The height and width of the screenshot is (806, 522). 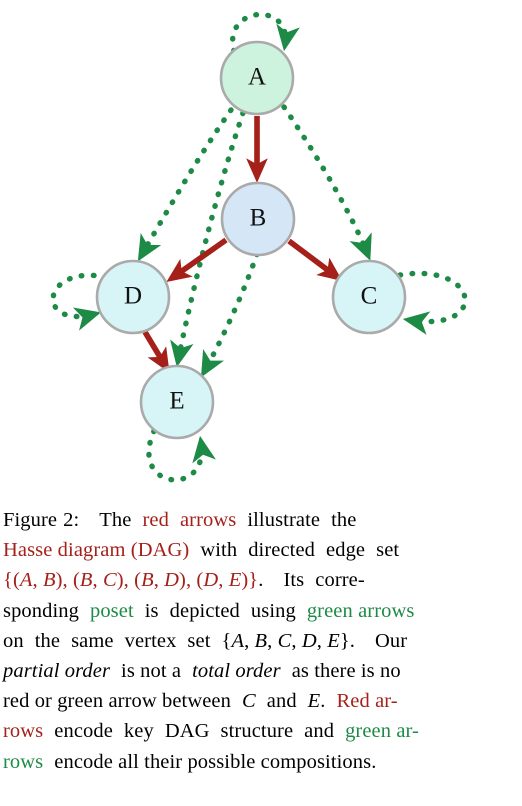 What do you see at coordinates (172, 580) in the screenshot?
I see `caption-var-D1: D` at bounding box center [172, 580].